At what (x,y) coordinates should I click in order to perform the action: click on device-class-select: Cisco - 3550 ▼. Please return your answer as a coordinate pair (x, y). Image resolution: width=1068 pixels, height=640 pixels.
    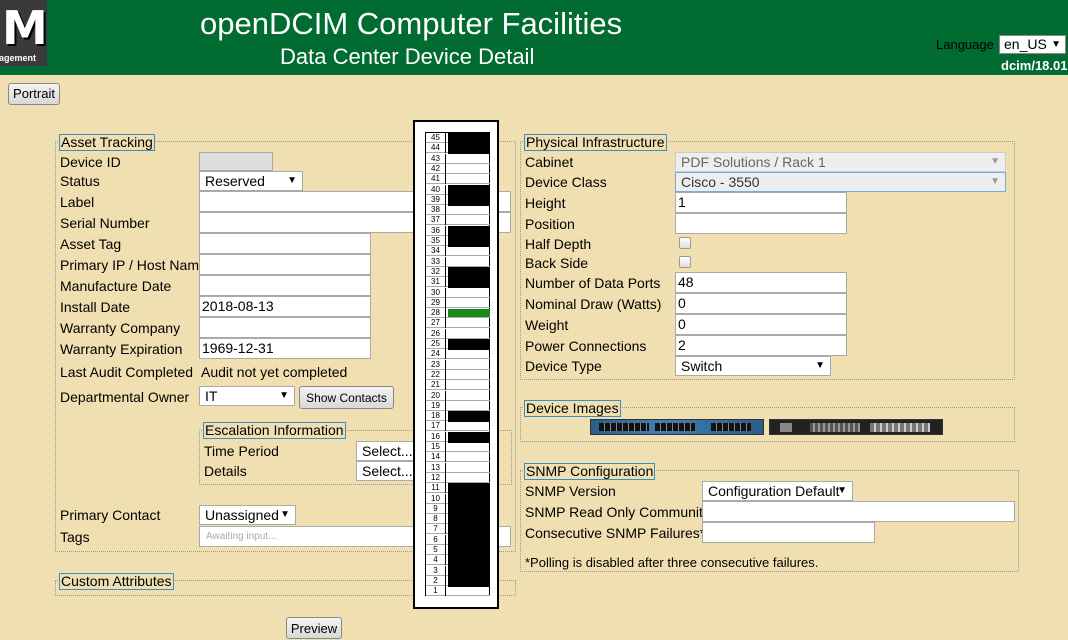
    Looking at the image, I should click on (840, 182).